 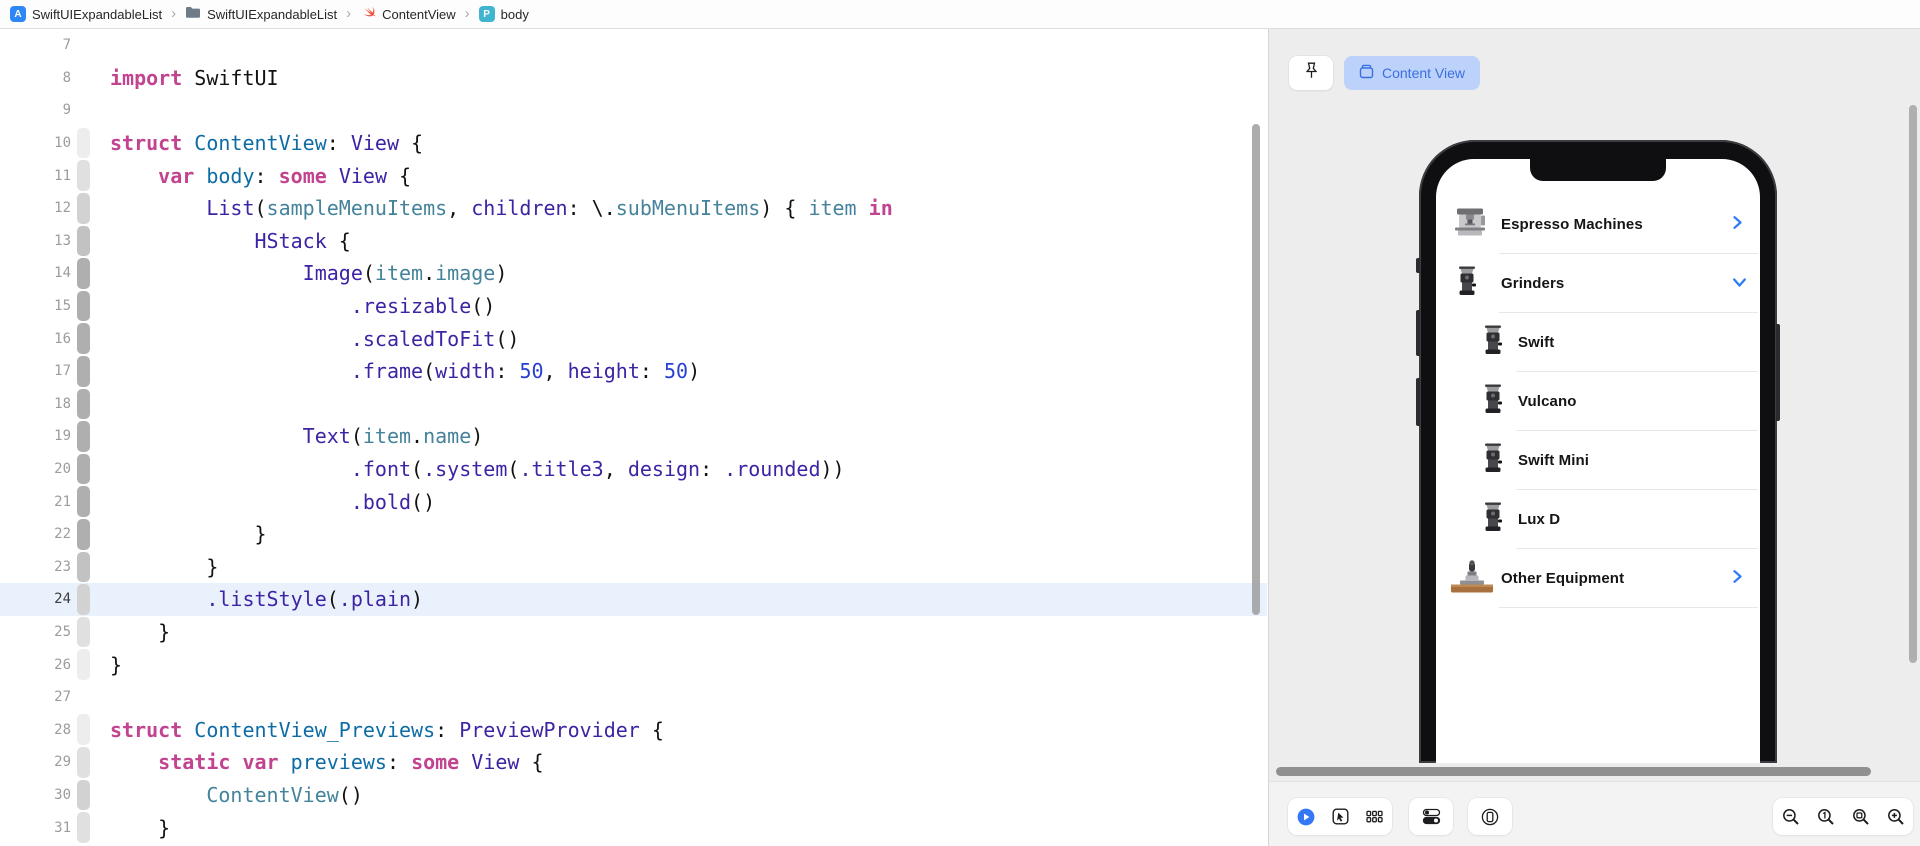 What do you see at coordinates (62, 306) in the screenshot?
I see `line-number: 15` at bounding box center [62, 306].